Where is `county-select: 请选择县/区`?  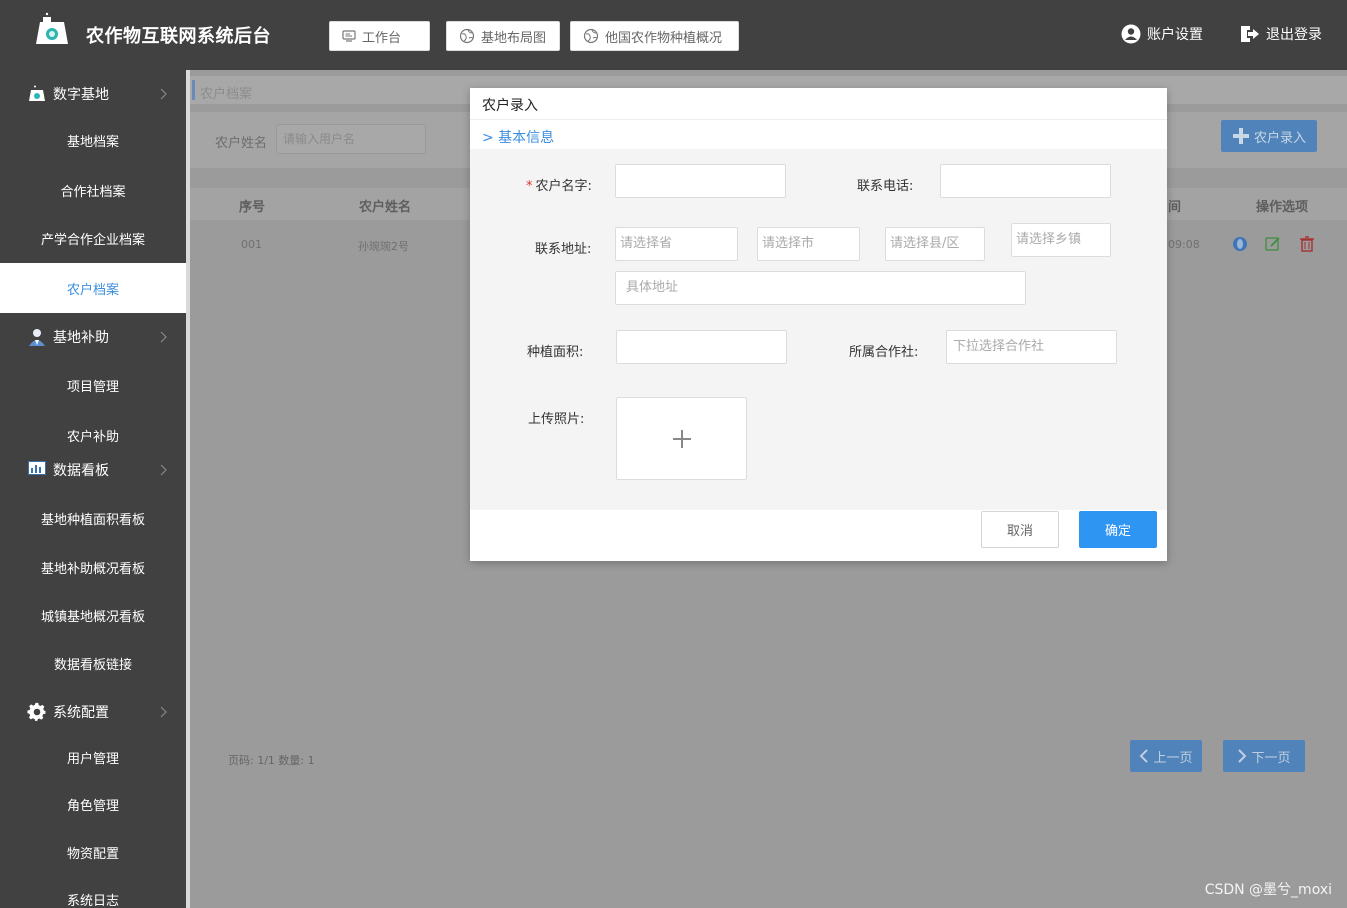 county-select: 请选择县/区 is located at coordinates (935, 244).